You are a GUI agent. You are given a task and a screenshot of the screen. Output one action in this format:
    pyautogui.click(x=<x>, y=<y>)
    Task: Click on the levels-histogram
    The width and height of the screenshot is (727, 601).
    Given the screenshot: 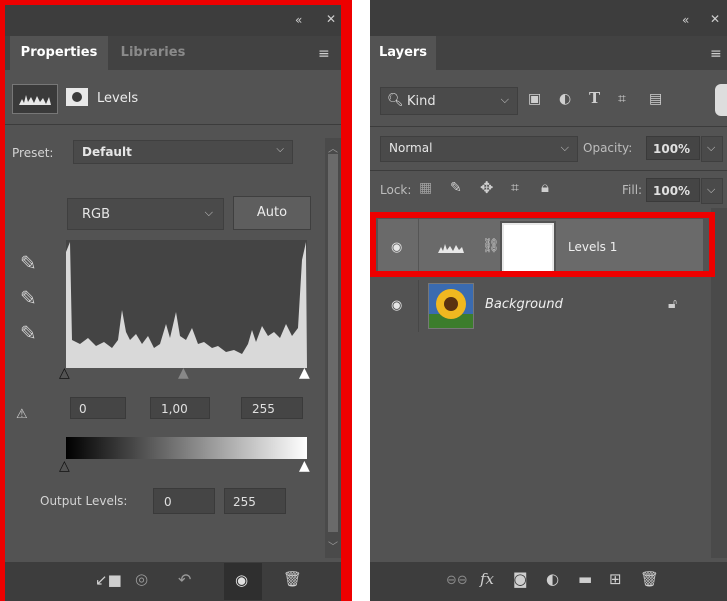 What is the action you would take?
    pyautogui.click(x=186, y=304)
    